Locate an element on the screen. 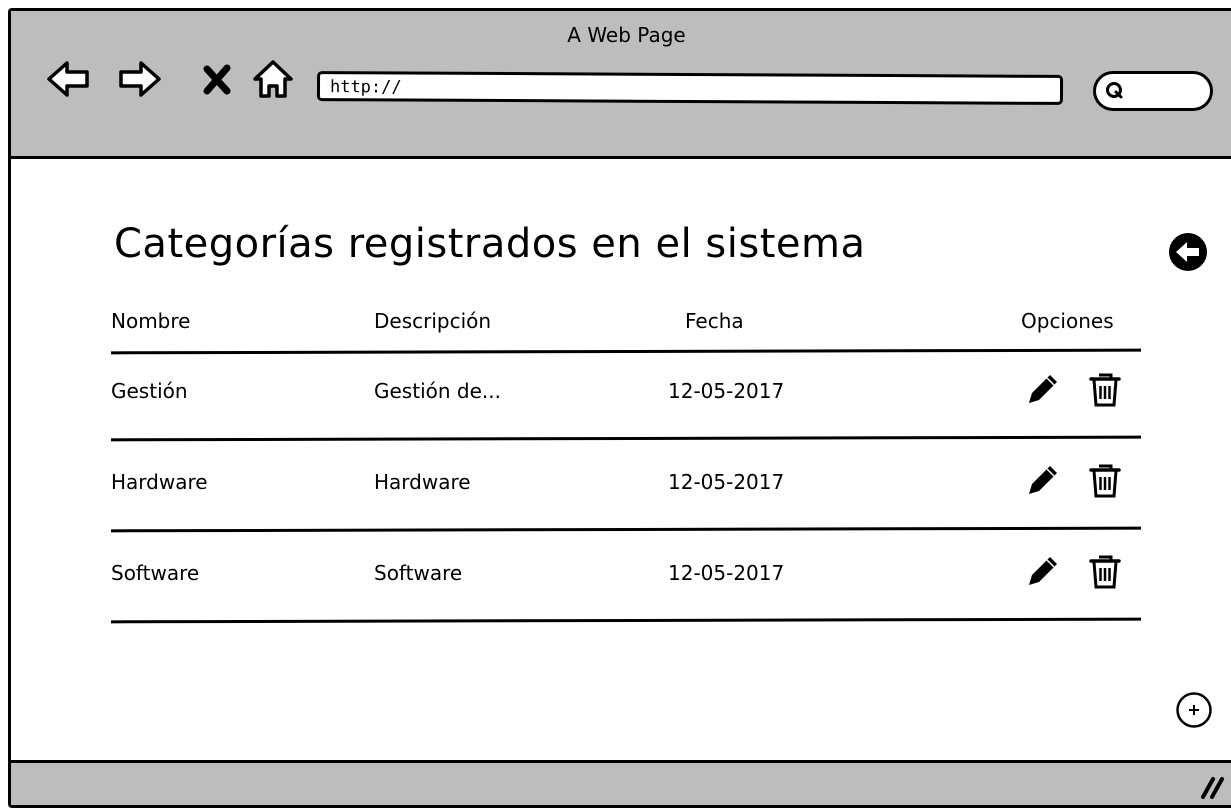 The width and height of the screenshot is (1231, 808). url-input: http:// is located at coordinates (690, 88).